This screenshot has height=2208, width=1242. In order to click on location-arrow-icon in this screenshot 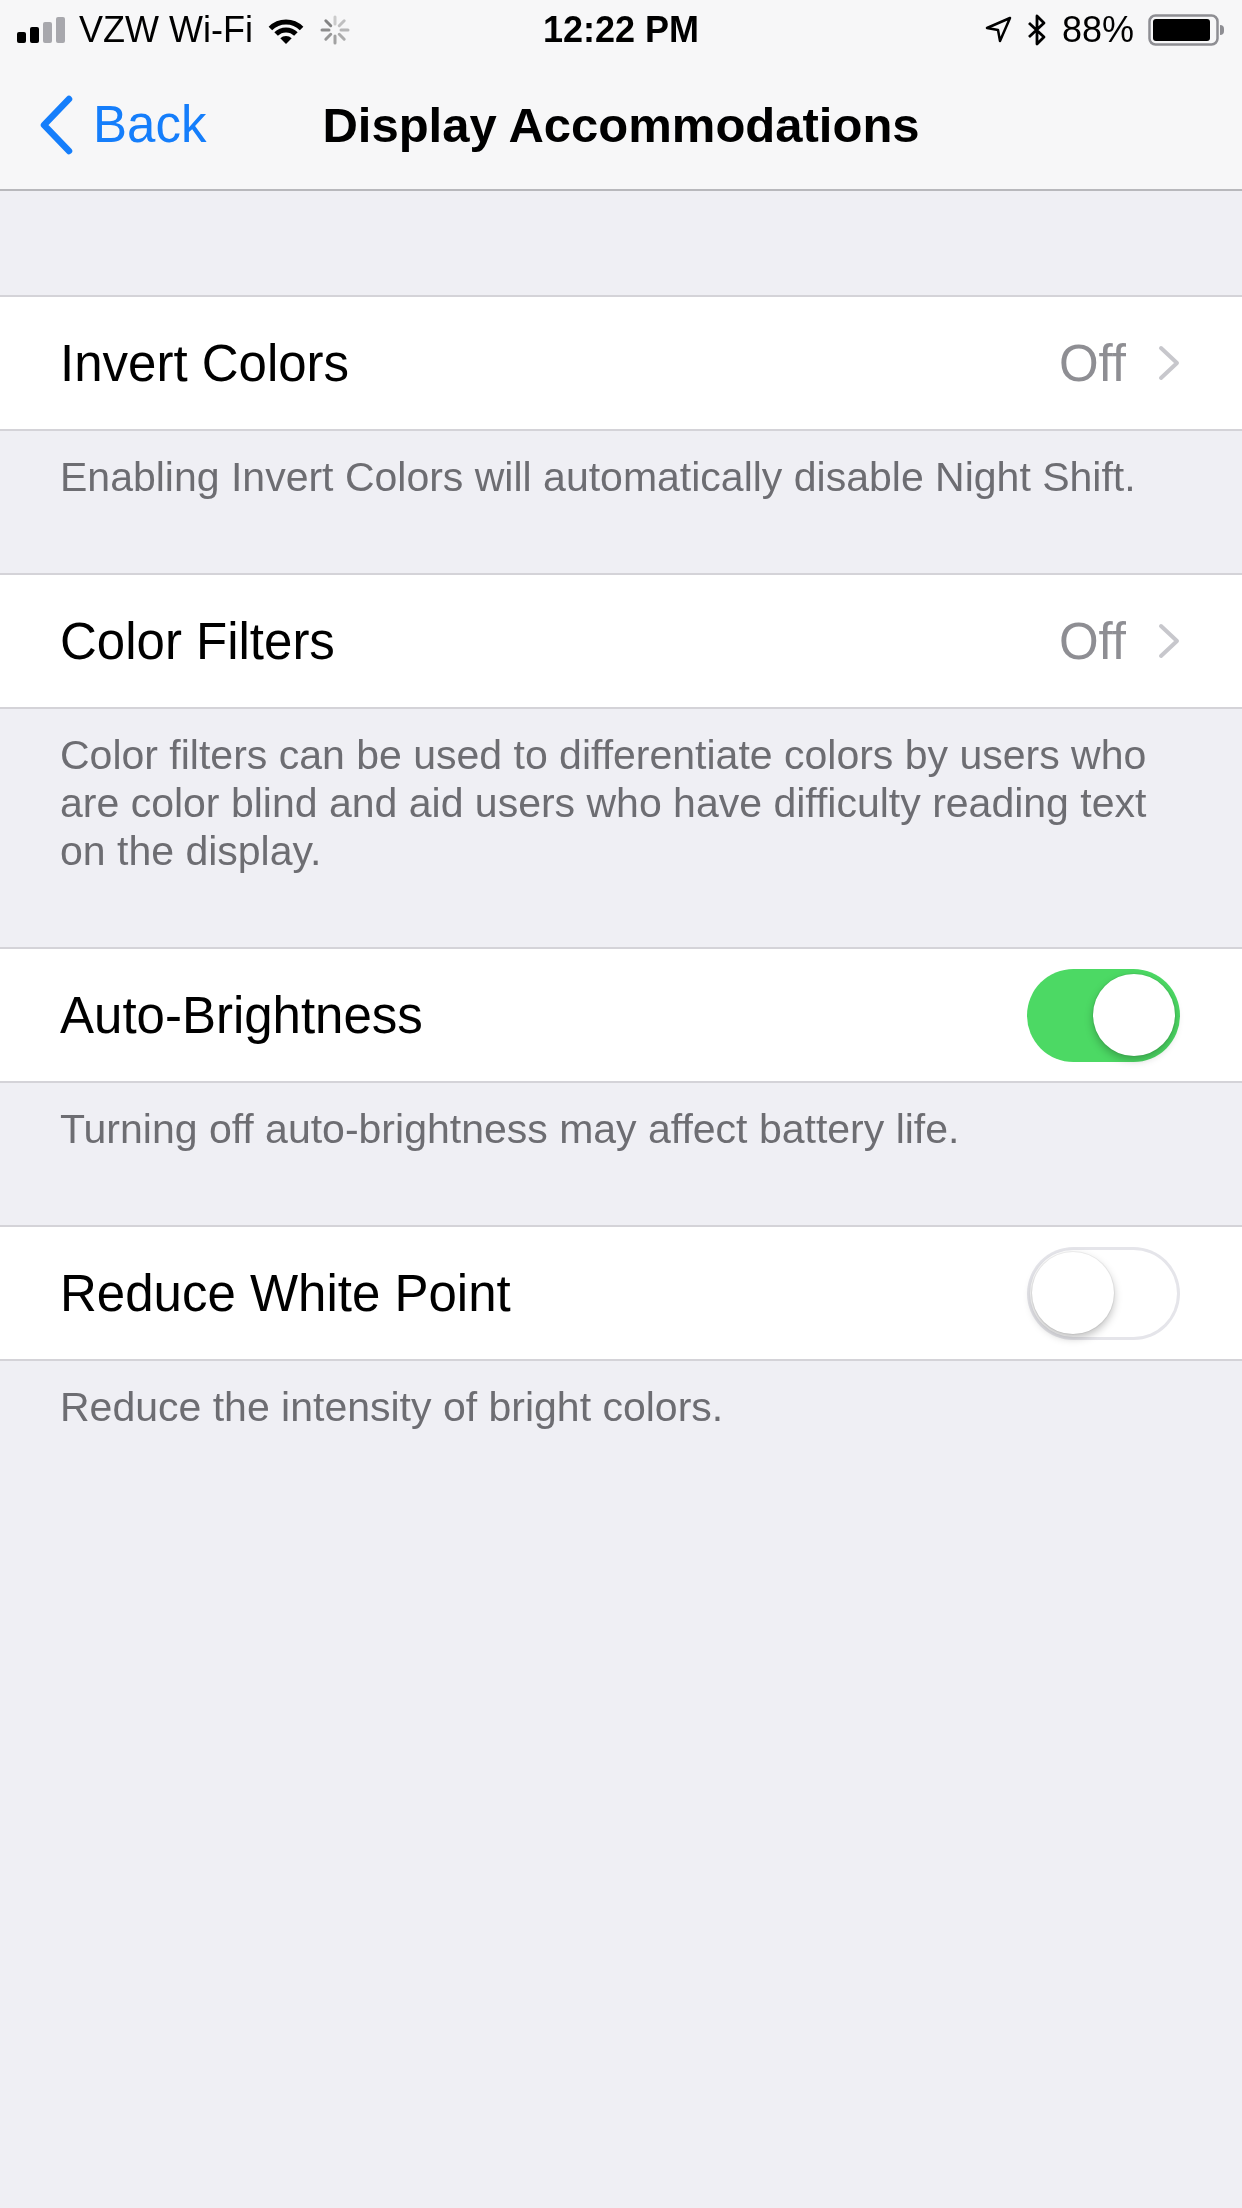, I will do `click(997, 30)`.